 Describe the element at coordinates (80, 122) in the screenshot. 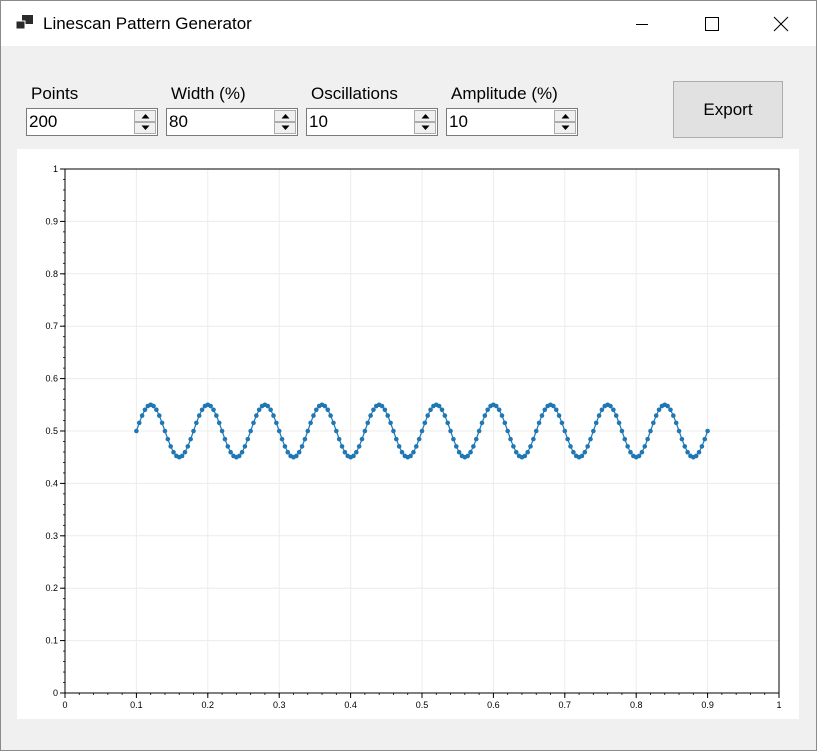

I see `points-input` at that location.